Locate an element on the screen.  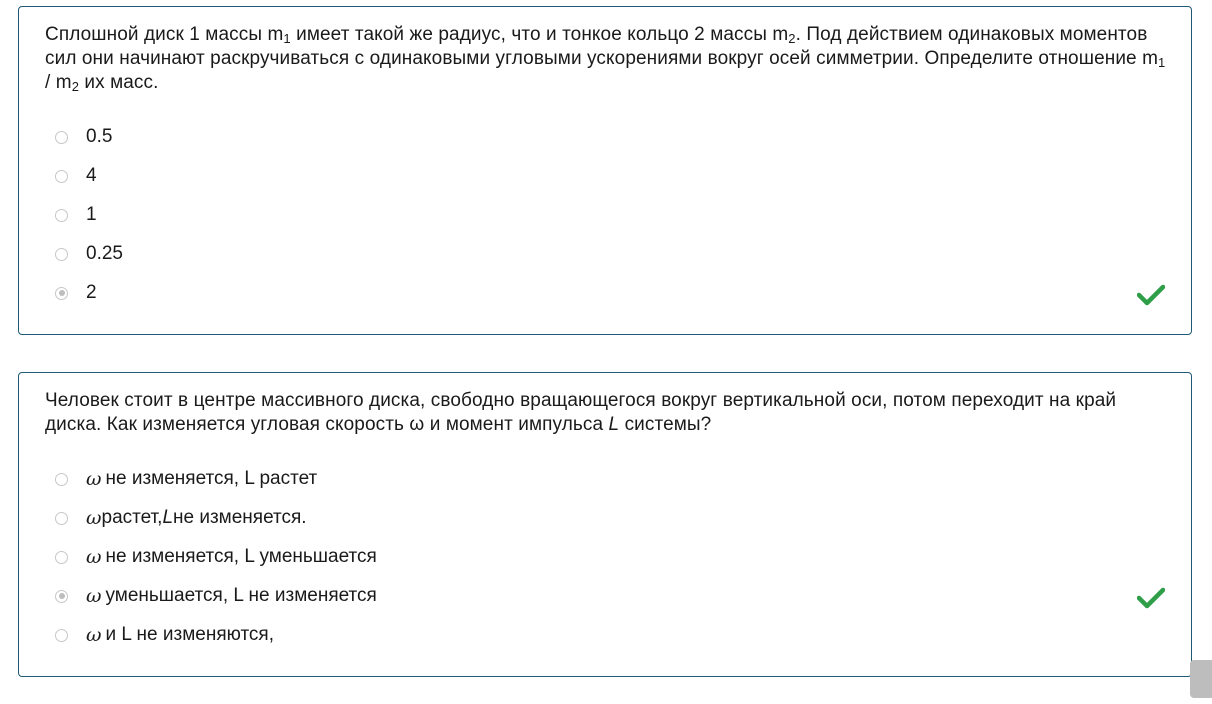
answer-label: не изменяется, L растет is located at coordinates (211, 478).